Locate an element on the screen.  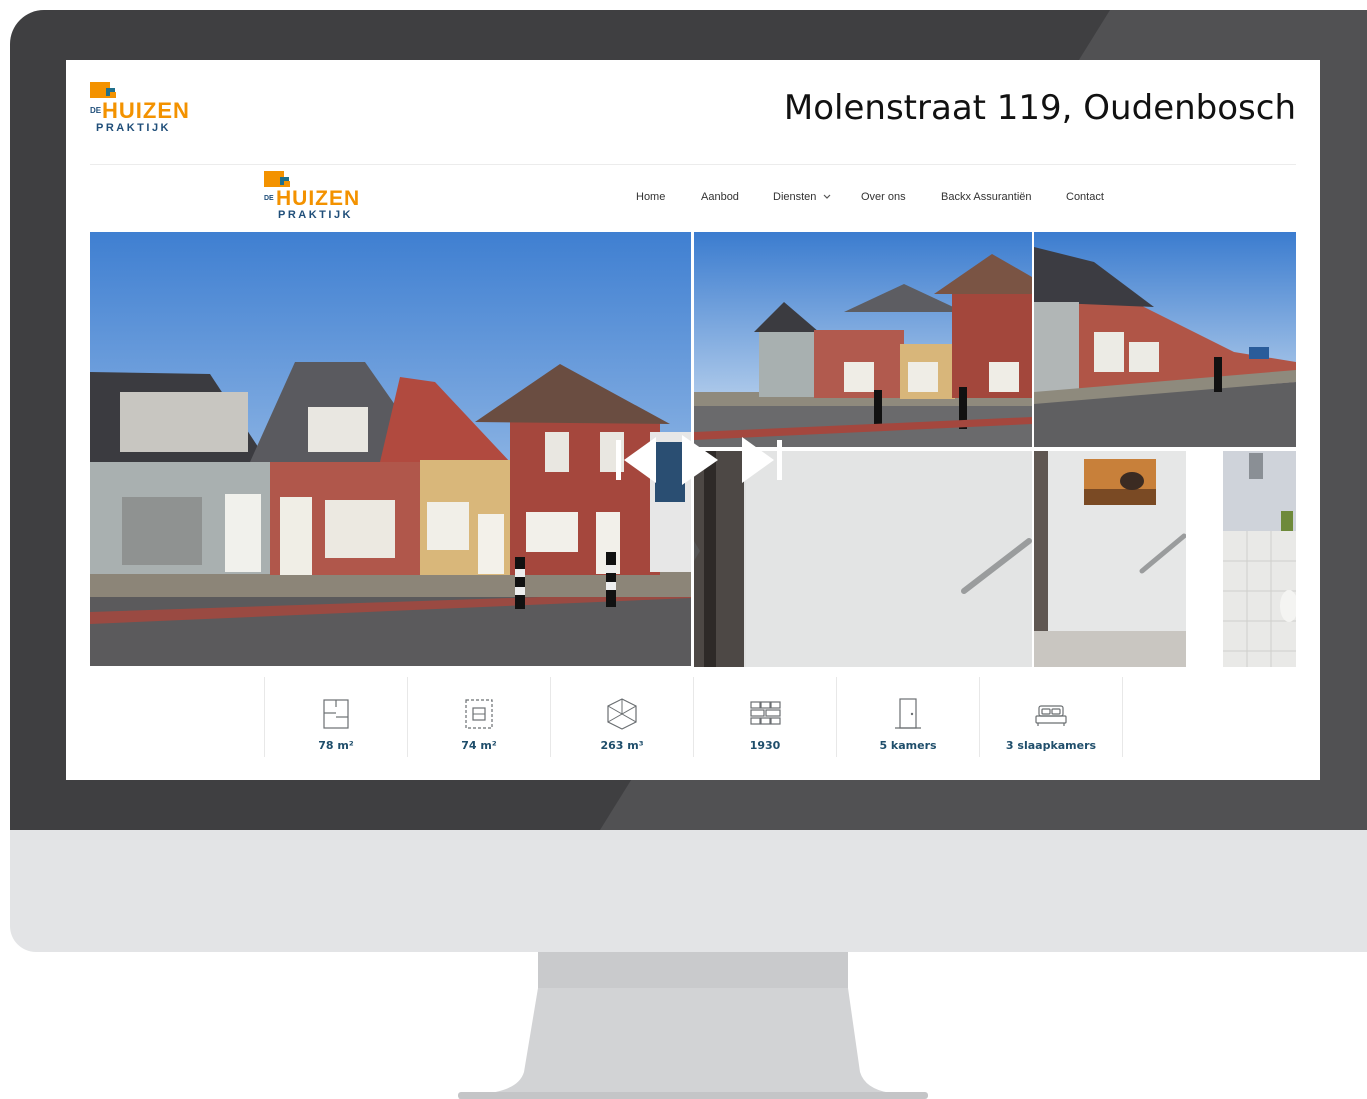
floor-plan-icon is located at coordinates (336, 714).